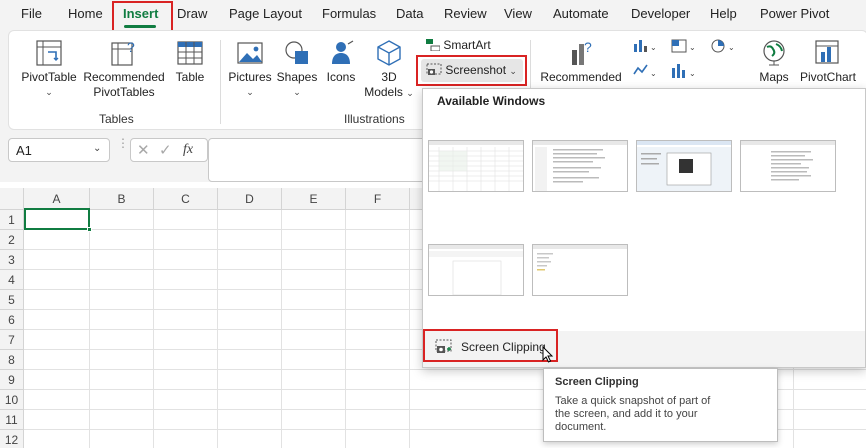  Describe the element at coordinates (124, 92) in the screenshot. I see `recommended-pivottables-label-2: PivotTables` at that location.